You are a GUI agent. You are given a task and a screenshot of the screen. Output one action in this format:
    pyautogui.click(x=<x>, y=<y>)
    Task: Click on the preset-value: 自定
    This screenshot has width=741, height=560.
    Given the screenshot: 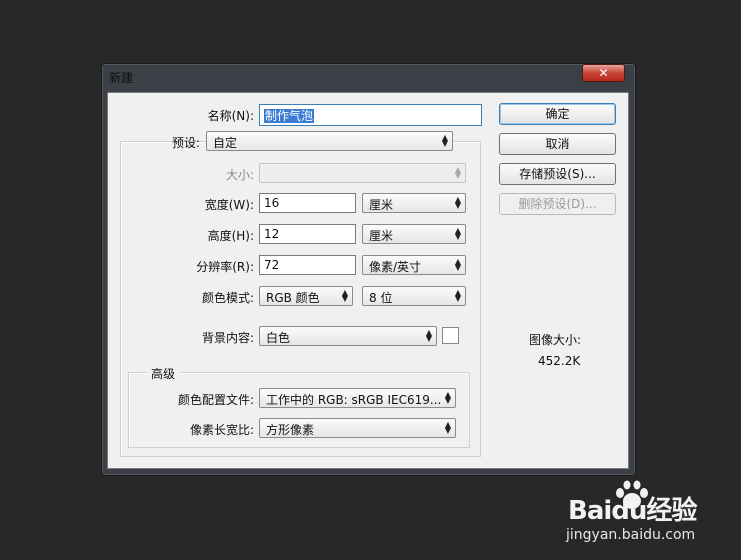 What is the action you would take?
    pyautogui.click(x=225, y=143)
    